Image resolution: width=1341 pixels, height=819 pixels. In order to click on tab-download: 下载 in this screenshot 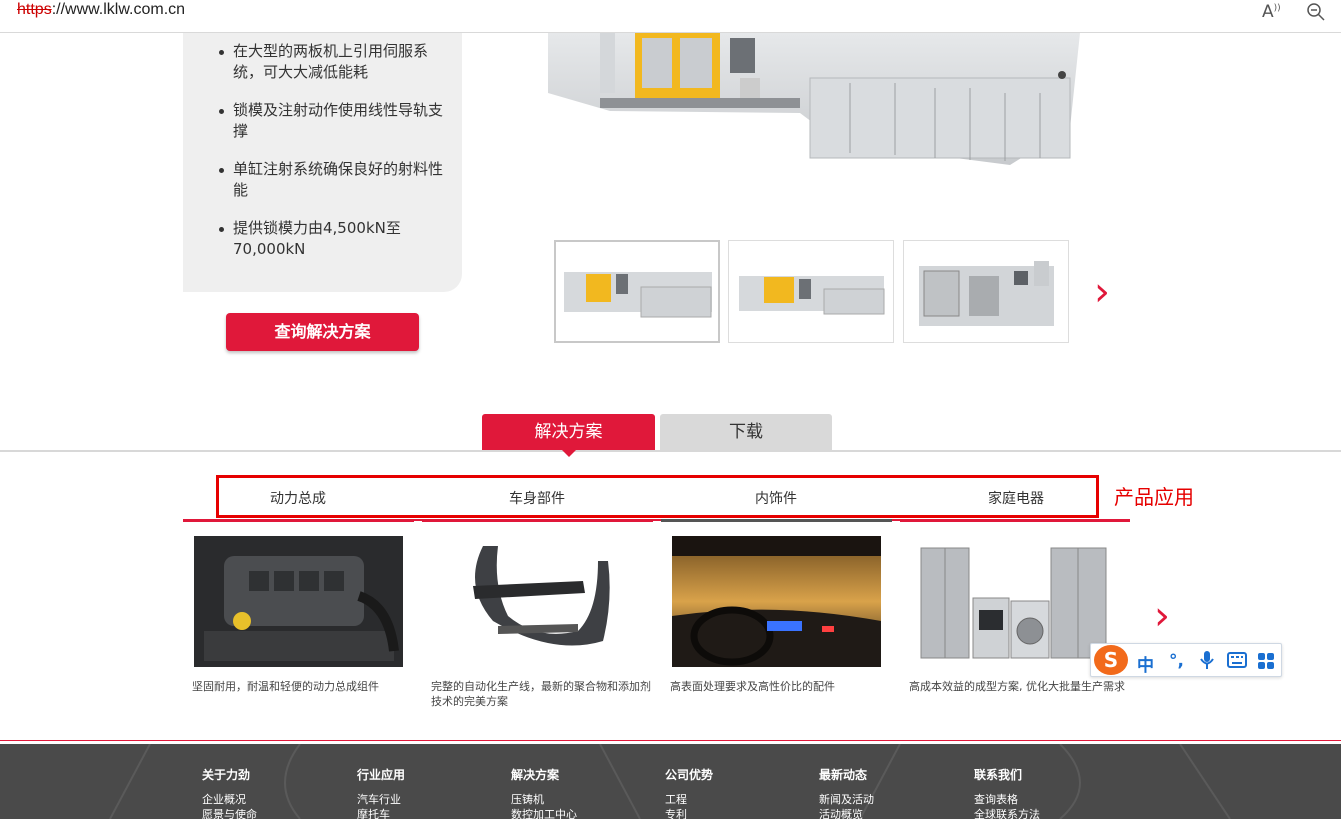, I will do `click(746, 432)`.